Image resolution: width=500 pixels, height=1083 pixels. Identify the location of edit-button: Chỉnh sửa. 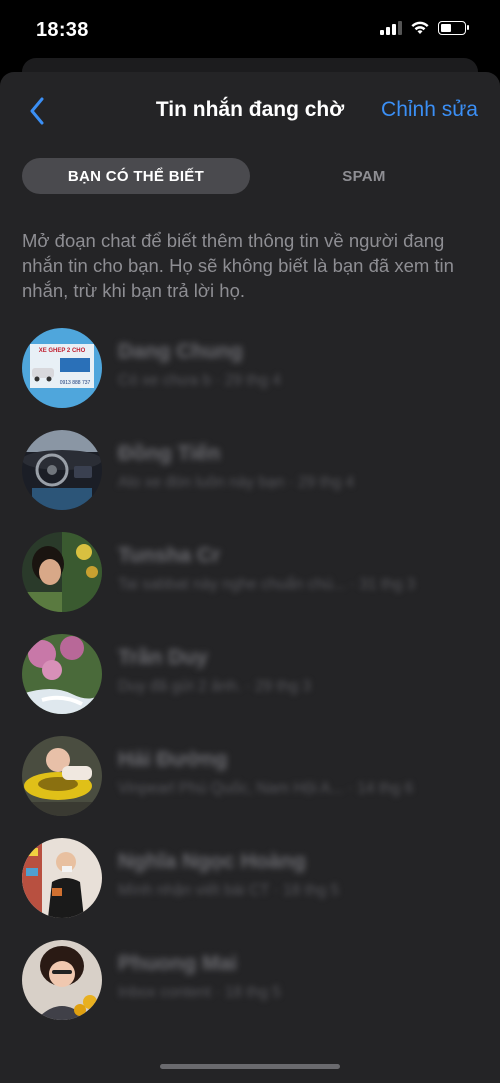
(429, 110).